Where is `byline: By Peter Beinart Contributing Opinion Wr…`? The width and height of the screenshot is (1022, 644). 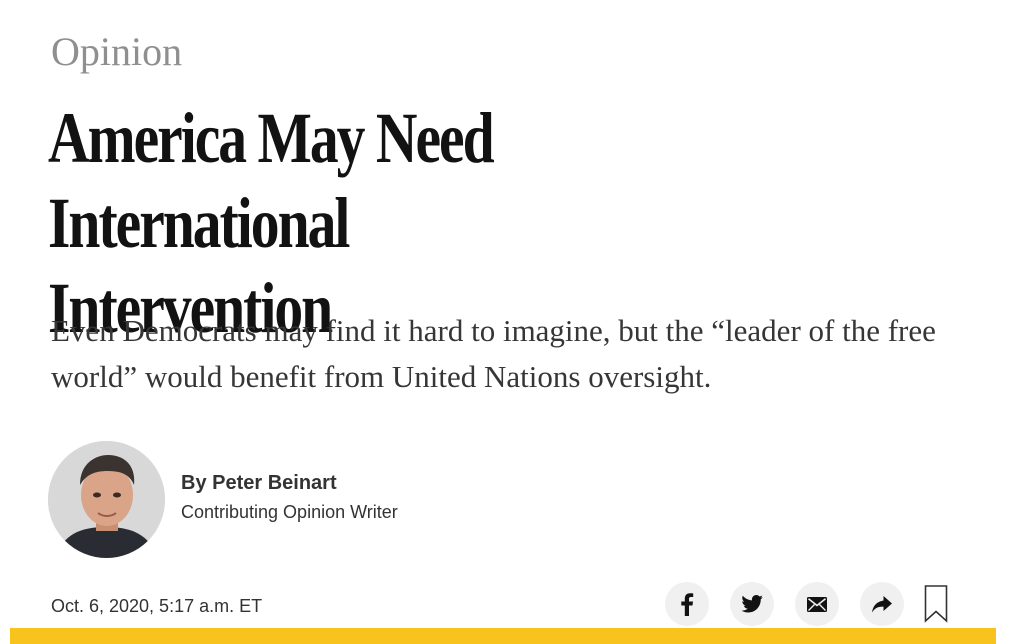
byline: By Peter Beinart Contributing Opinion Wr… is located at coordinates (223, 499).